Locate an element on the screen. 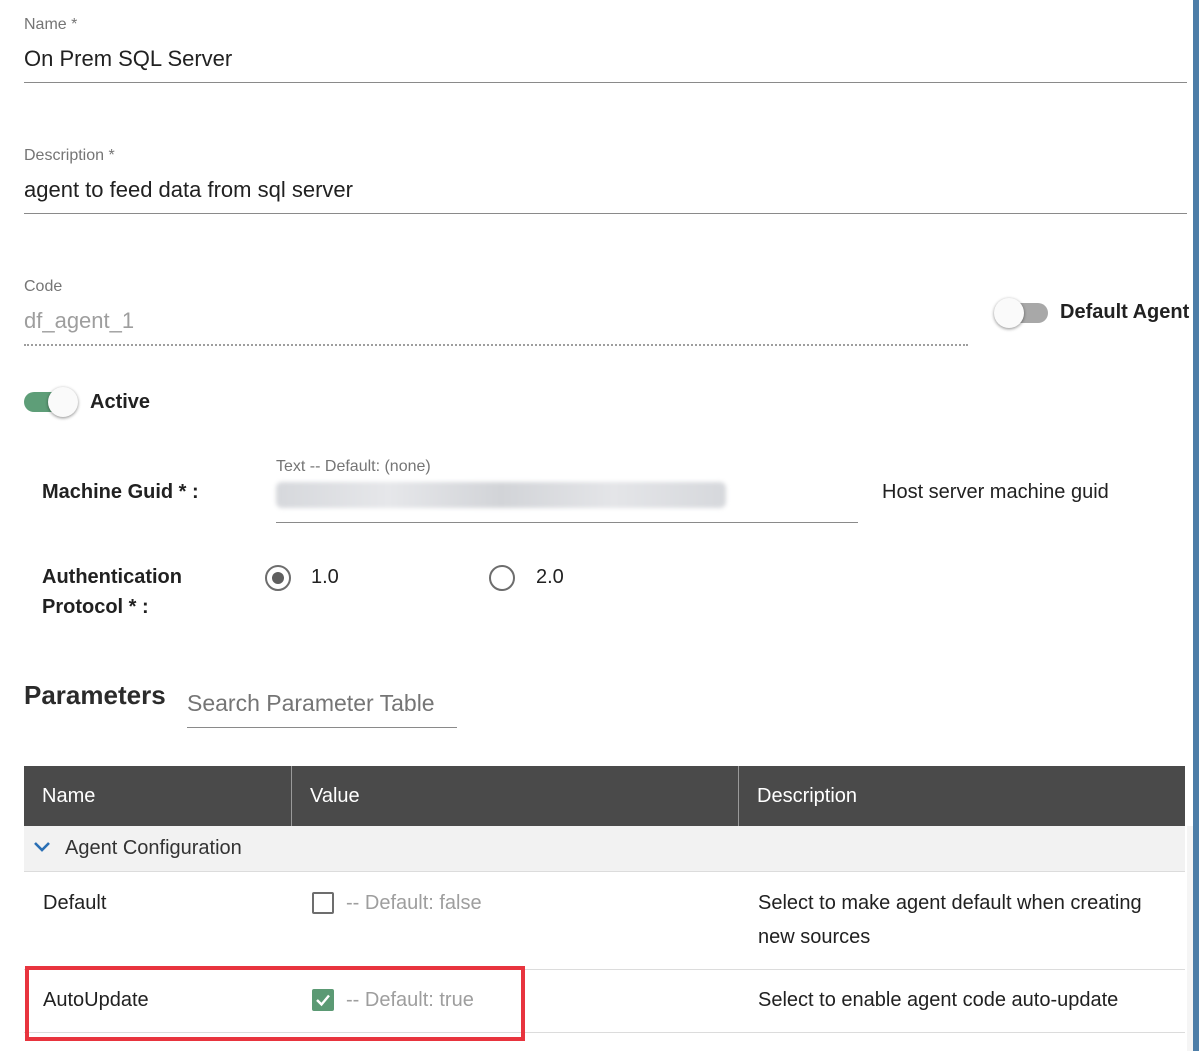  param-default-default-text: -- Default: false is located at coordinates (414, 903).